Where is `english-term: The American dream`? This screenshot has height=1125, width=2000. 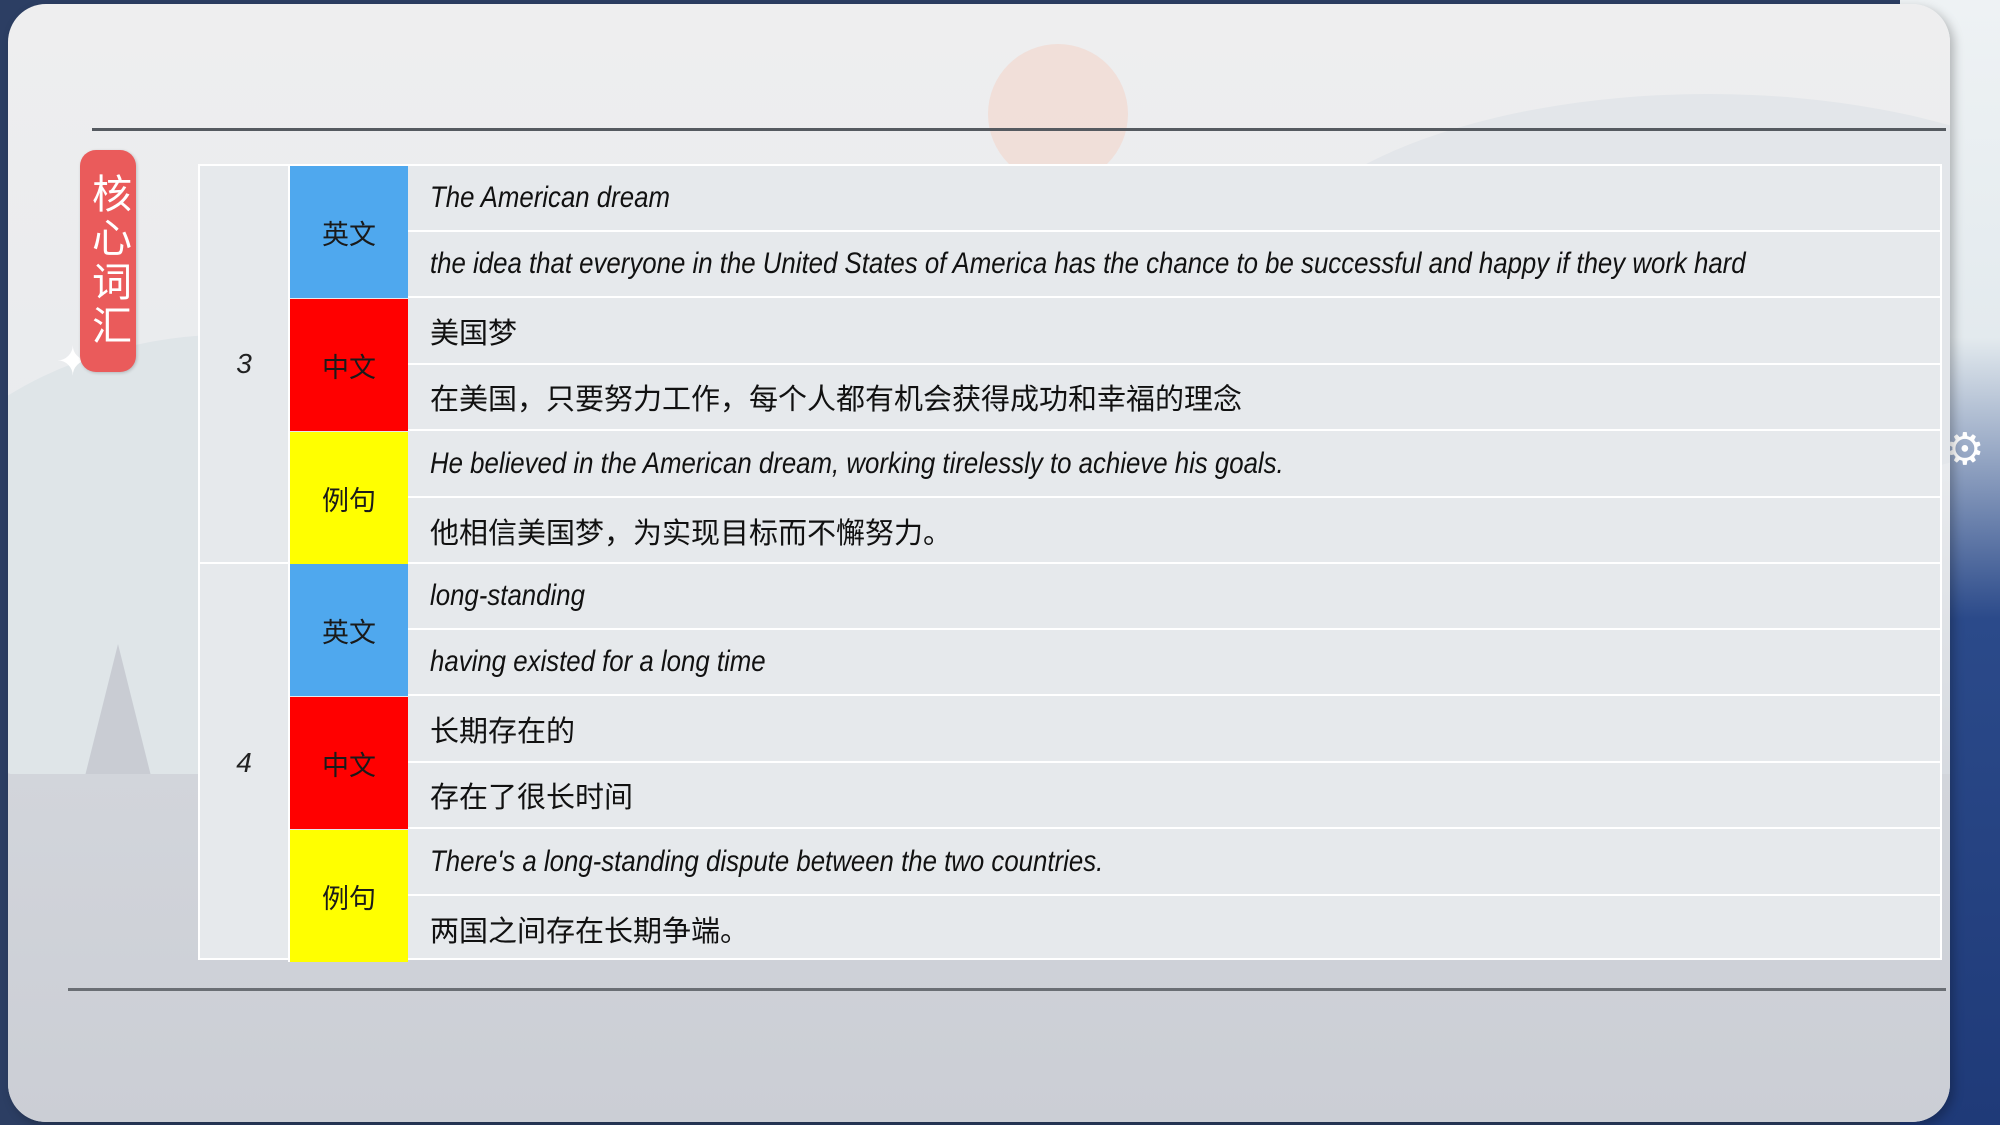
english-term: The American dream is located at coordinates (1175, 199).